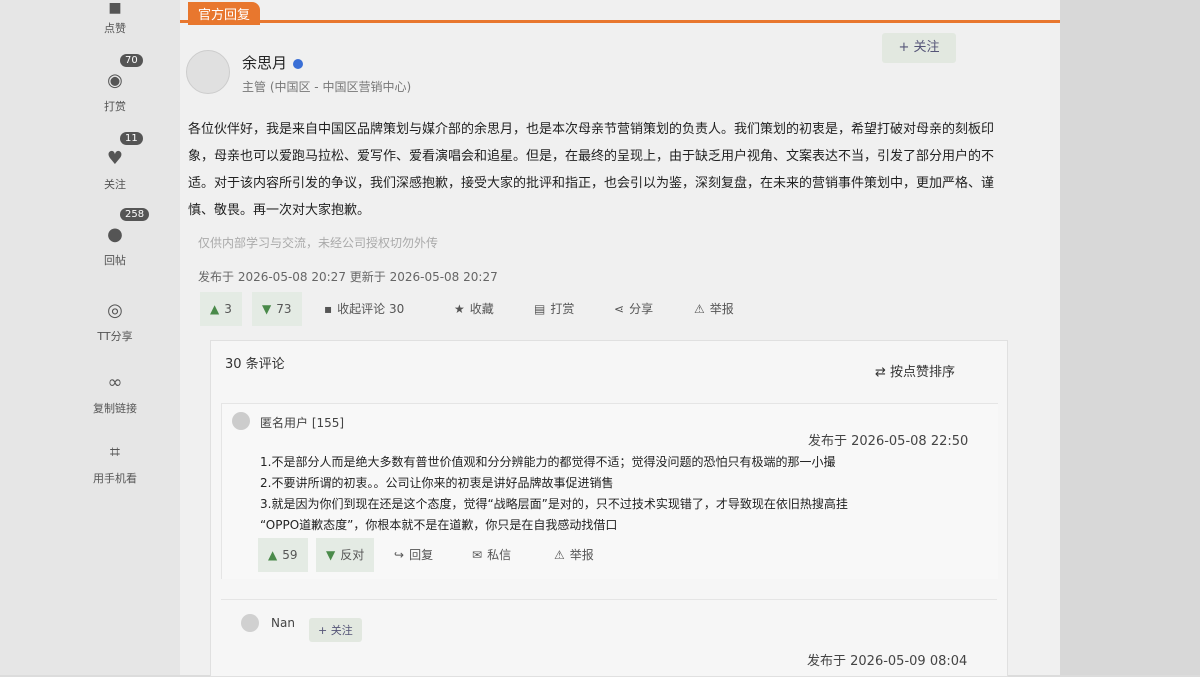 The width and height of the screenshot is (1200, 677). What do you see at coordinates (131, 60) in the screenshot?
I see `count-badge: 70` at bounding box center [131, 60].